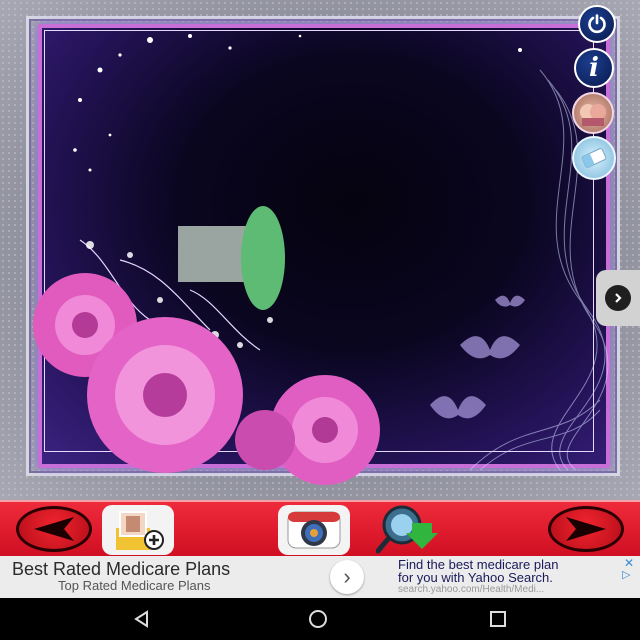  I want to click on power-icon, so click(597, 24).